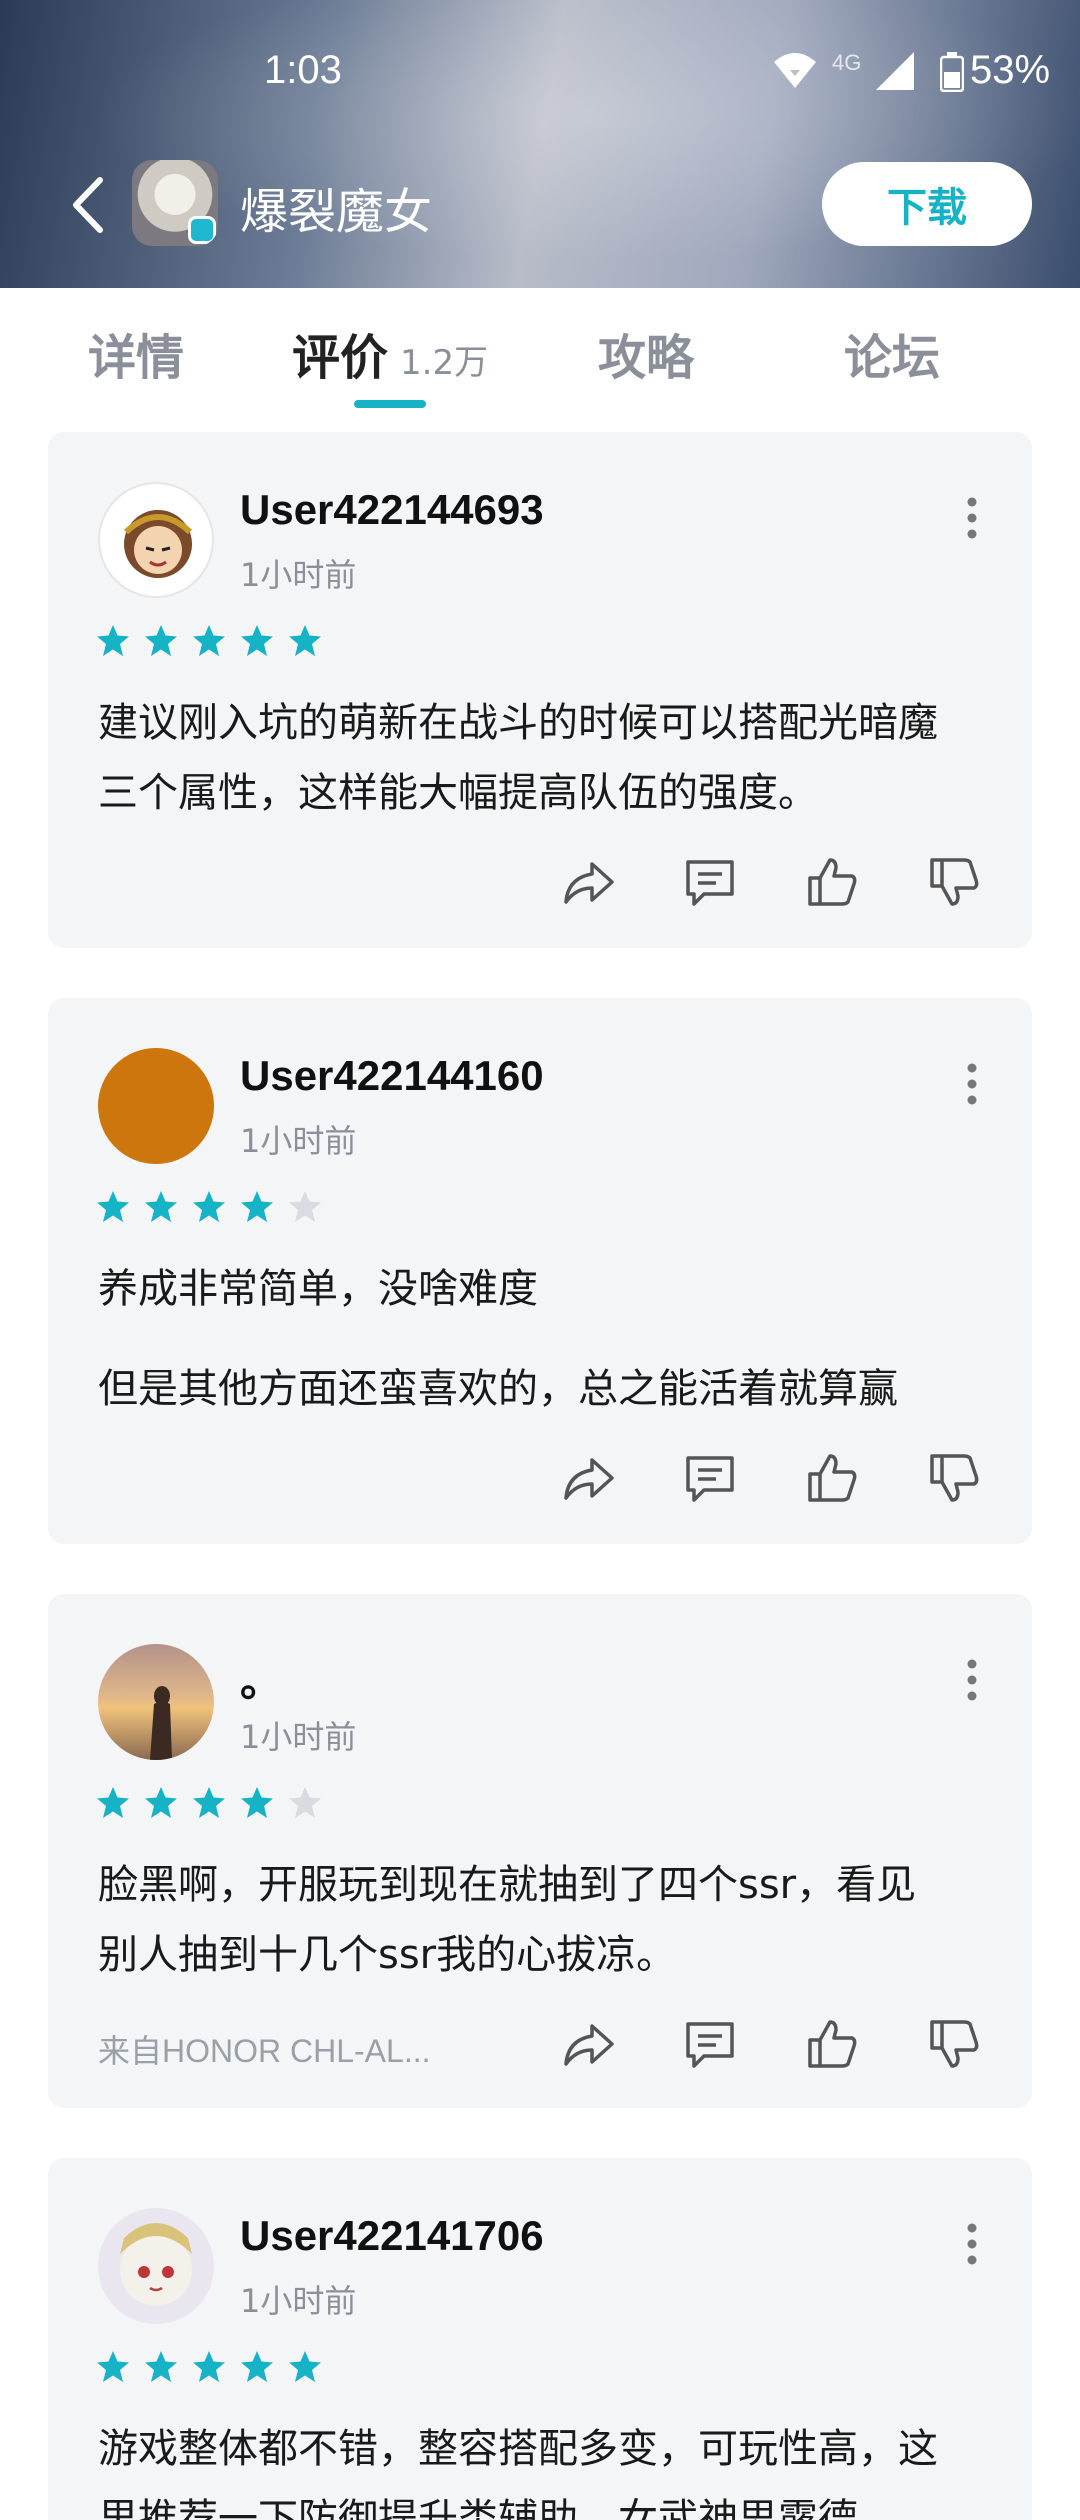  I want to click on wifi-icon, so click(795, 70).